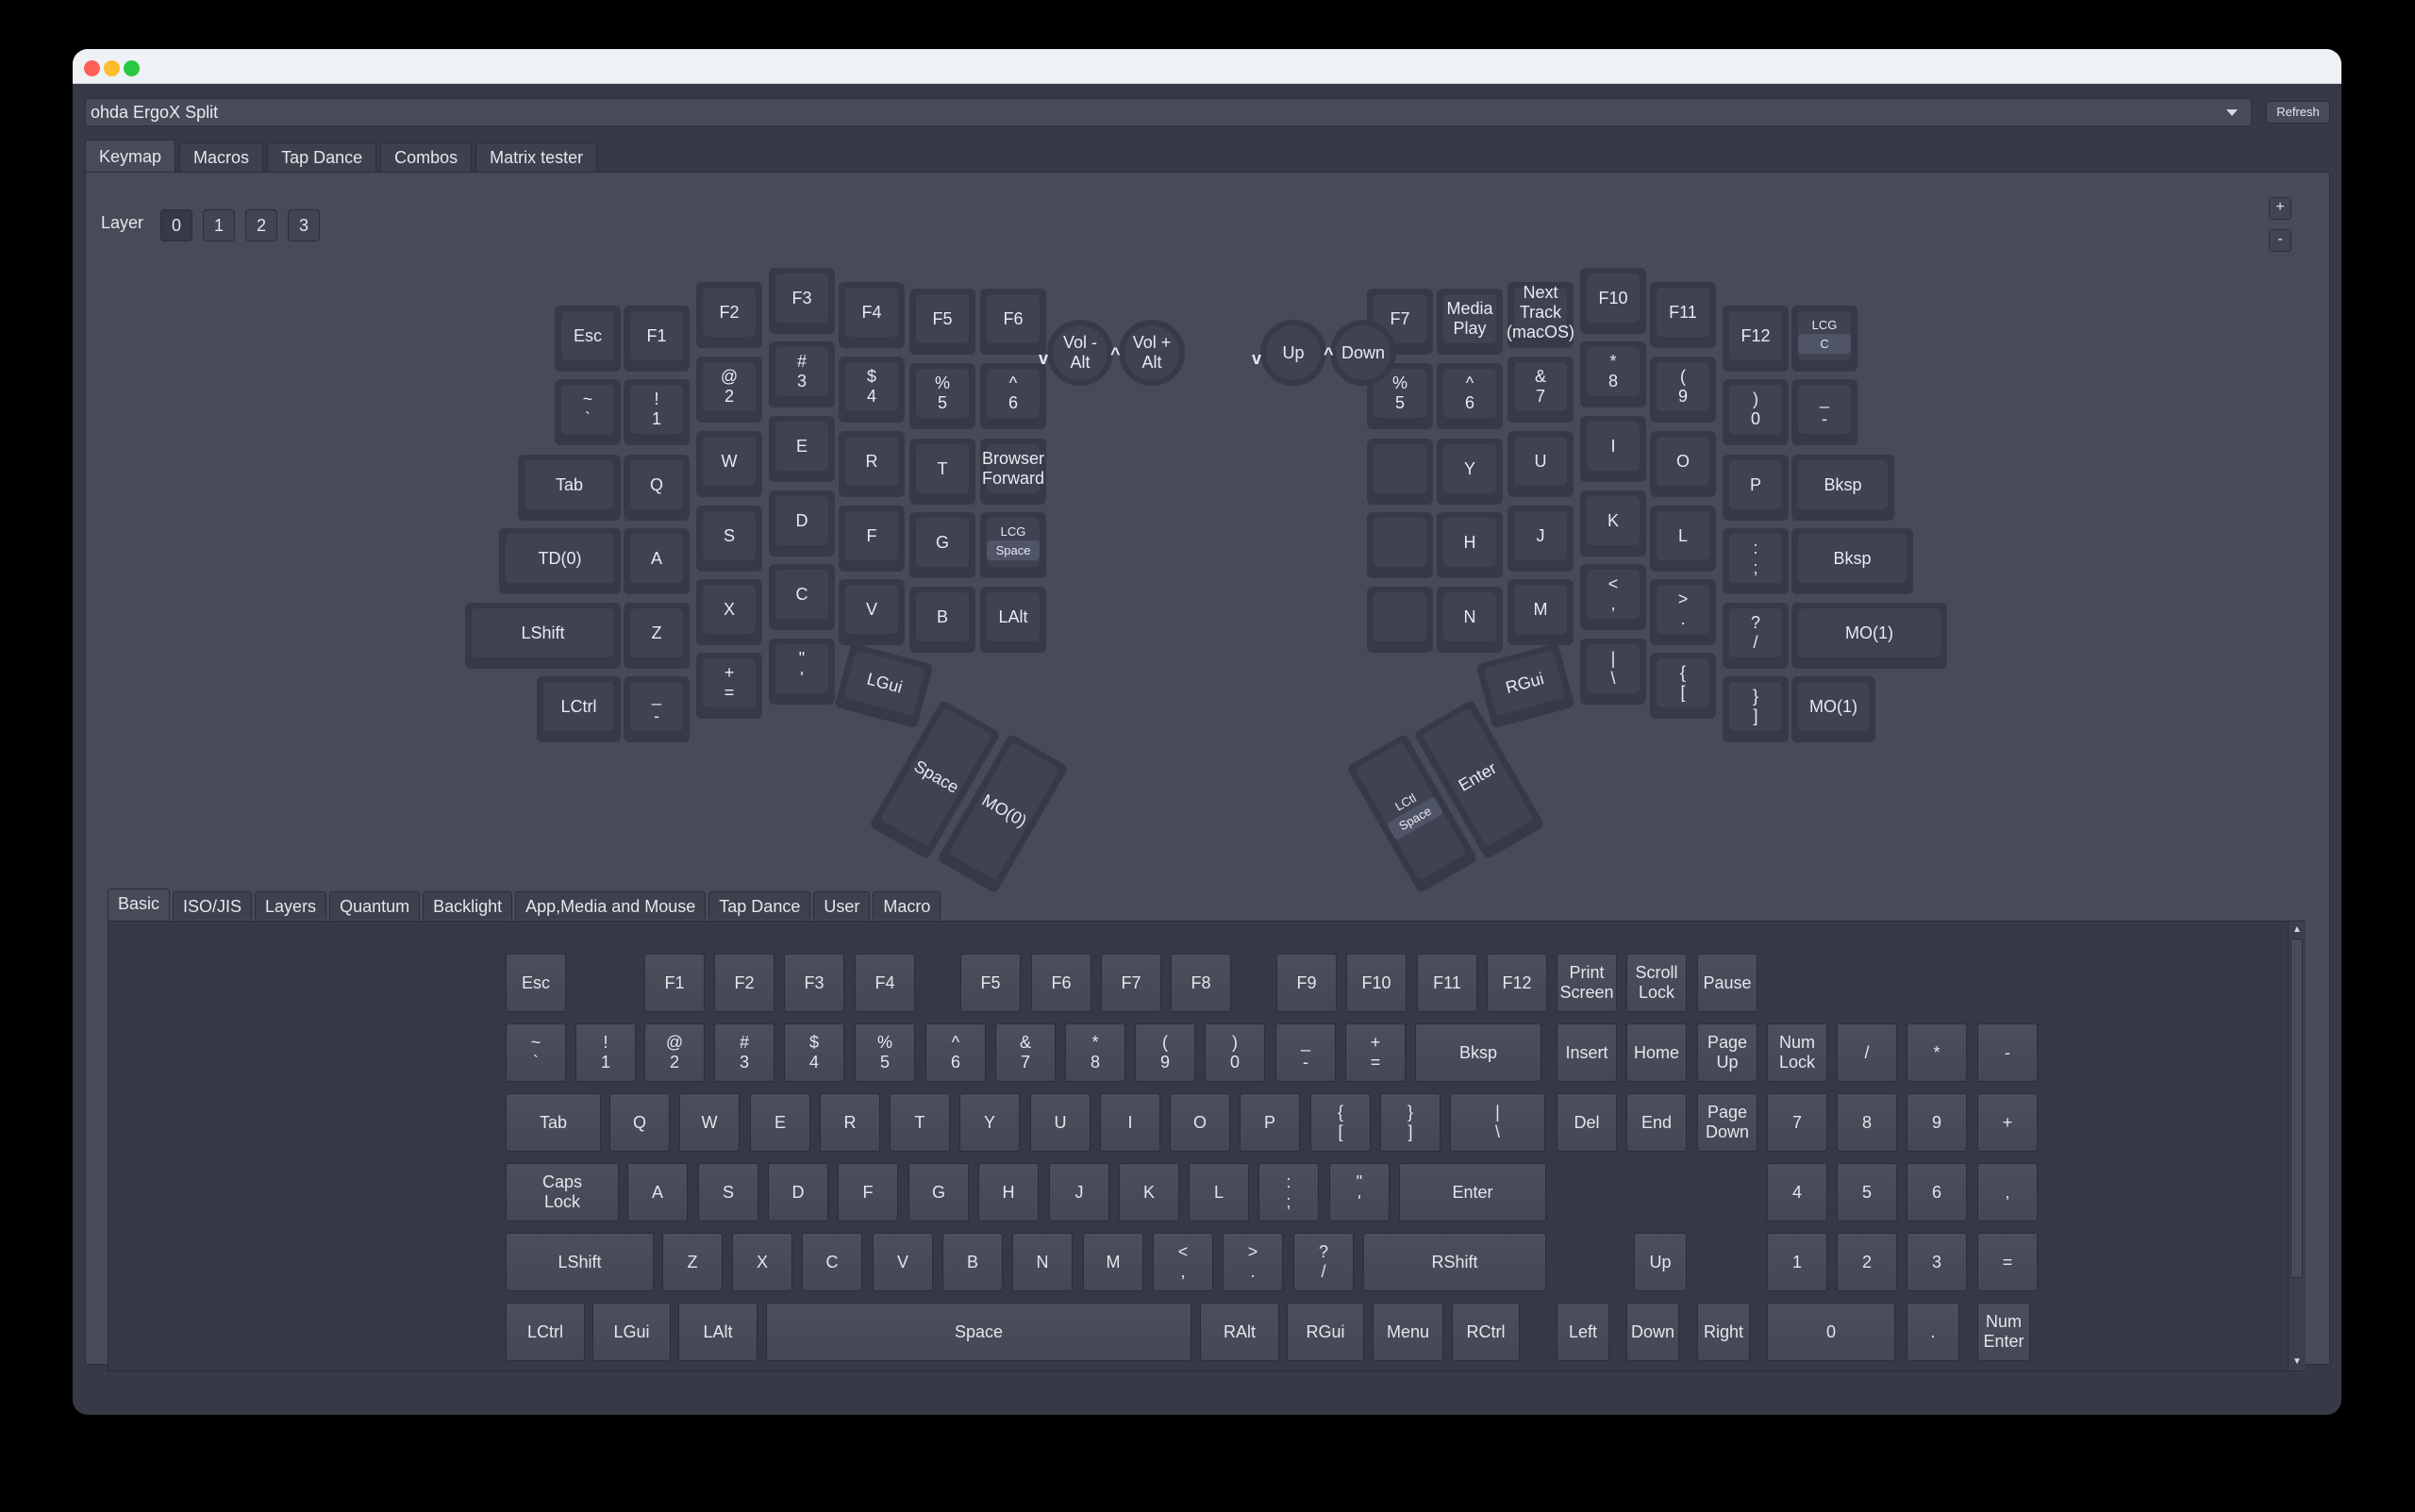  I want to click on palette-scrollbar: ▲ ▼, so click(2297, 1146).